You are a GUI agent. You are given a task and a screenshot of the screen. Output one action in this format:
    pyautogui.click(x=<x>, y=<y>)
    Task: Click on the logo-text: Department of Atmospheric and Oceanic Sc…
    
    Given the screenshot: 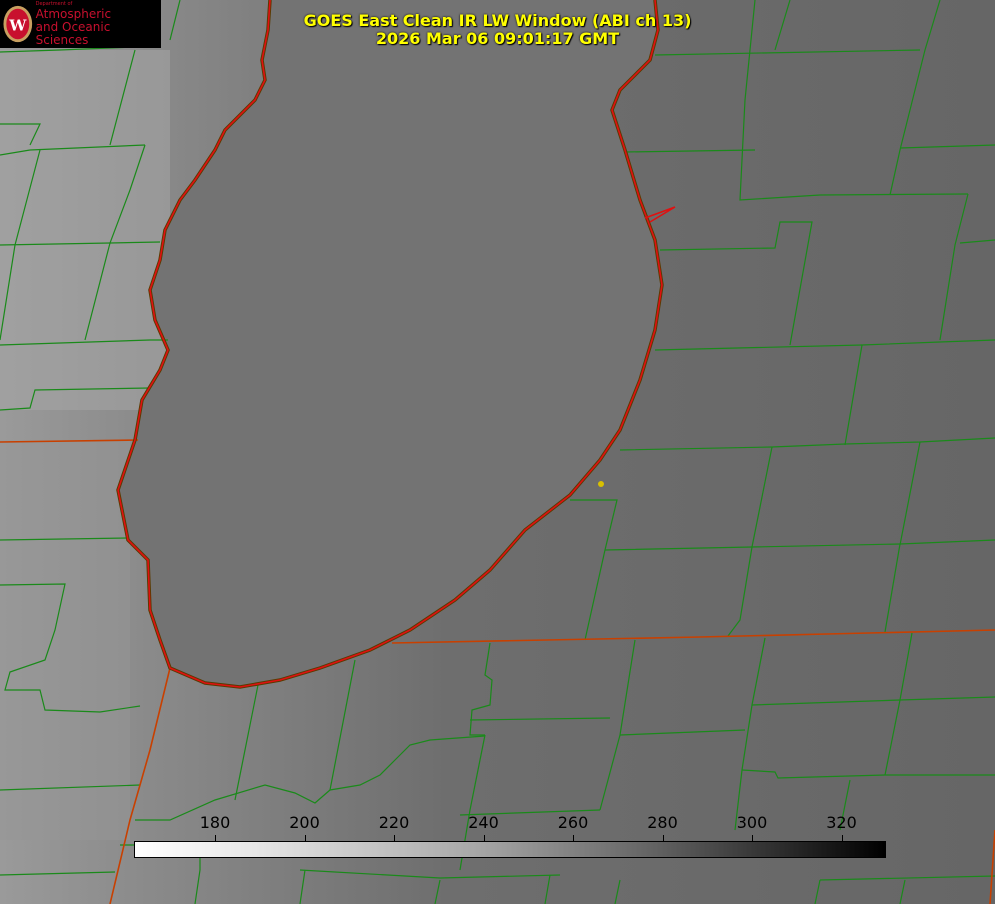 What is the action you would take?
    pyautogui.click(x=98, y=24)
    